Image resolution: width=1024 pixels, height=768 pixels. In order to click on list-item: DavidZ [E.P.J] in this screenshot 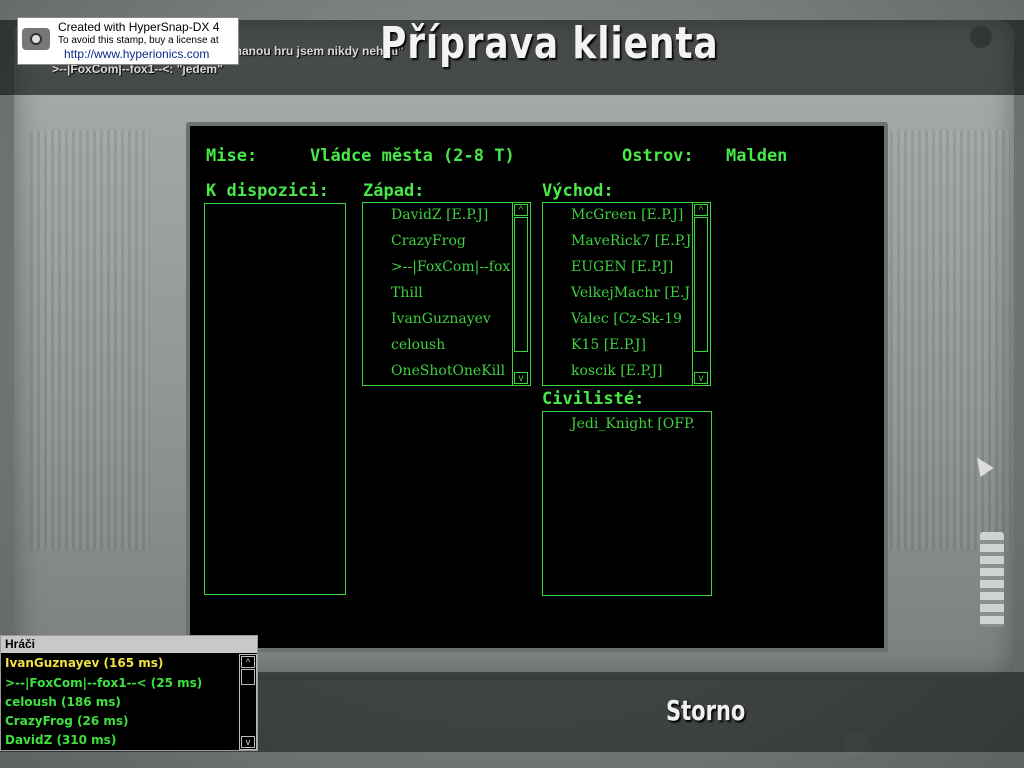, I will do `click(439, 215)`.